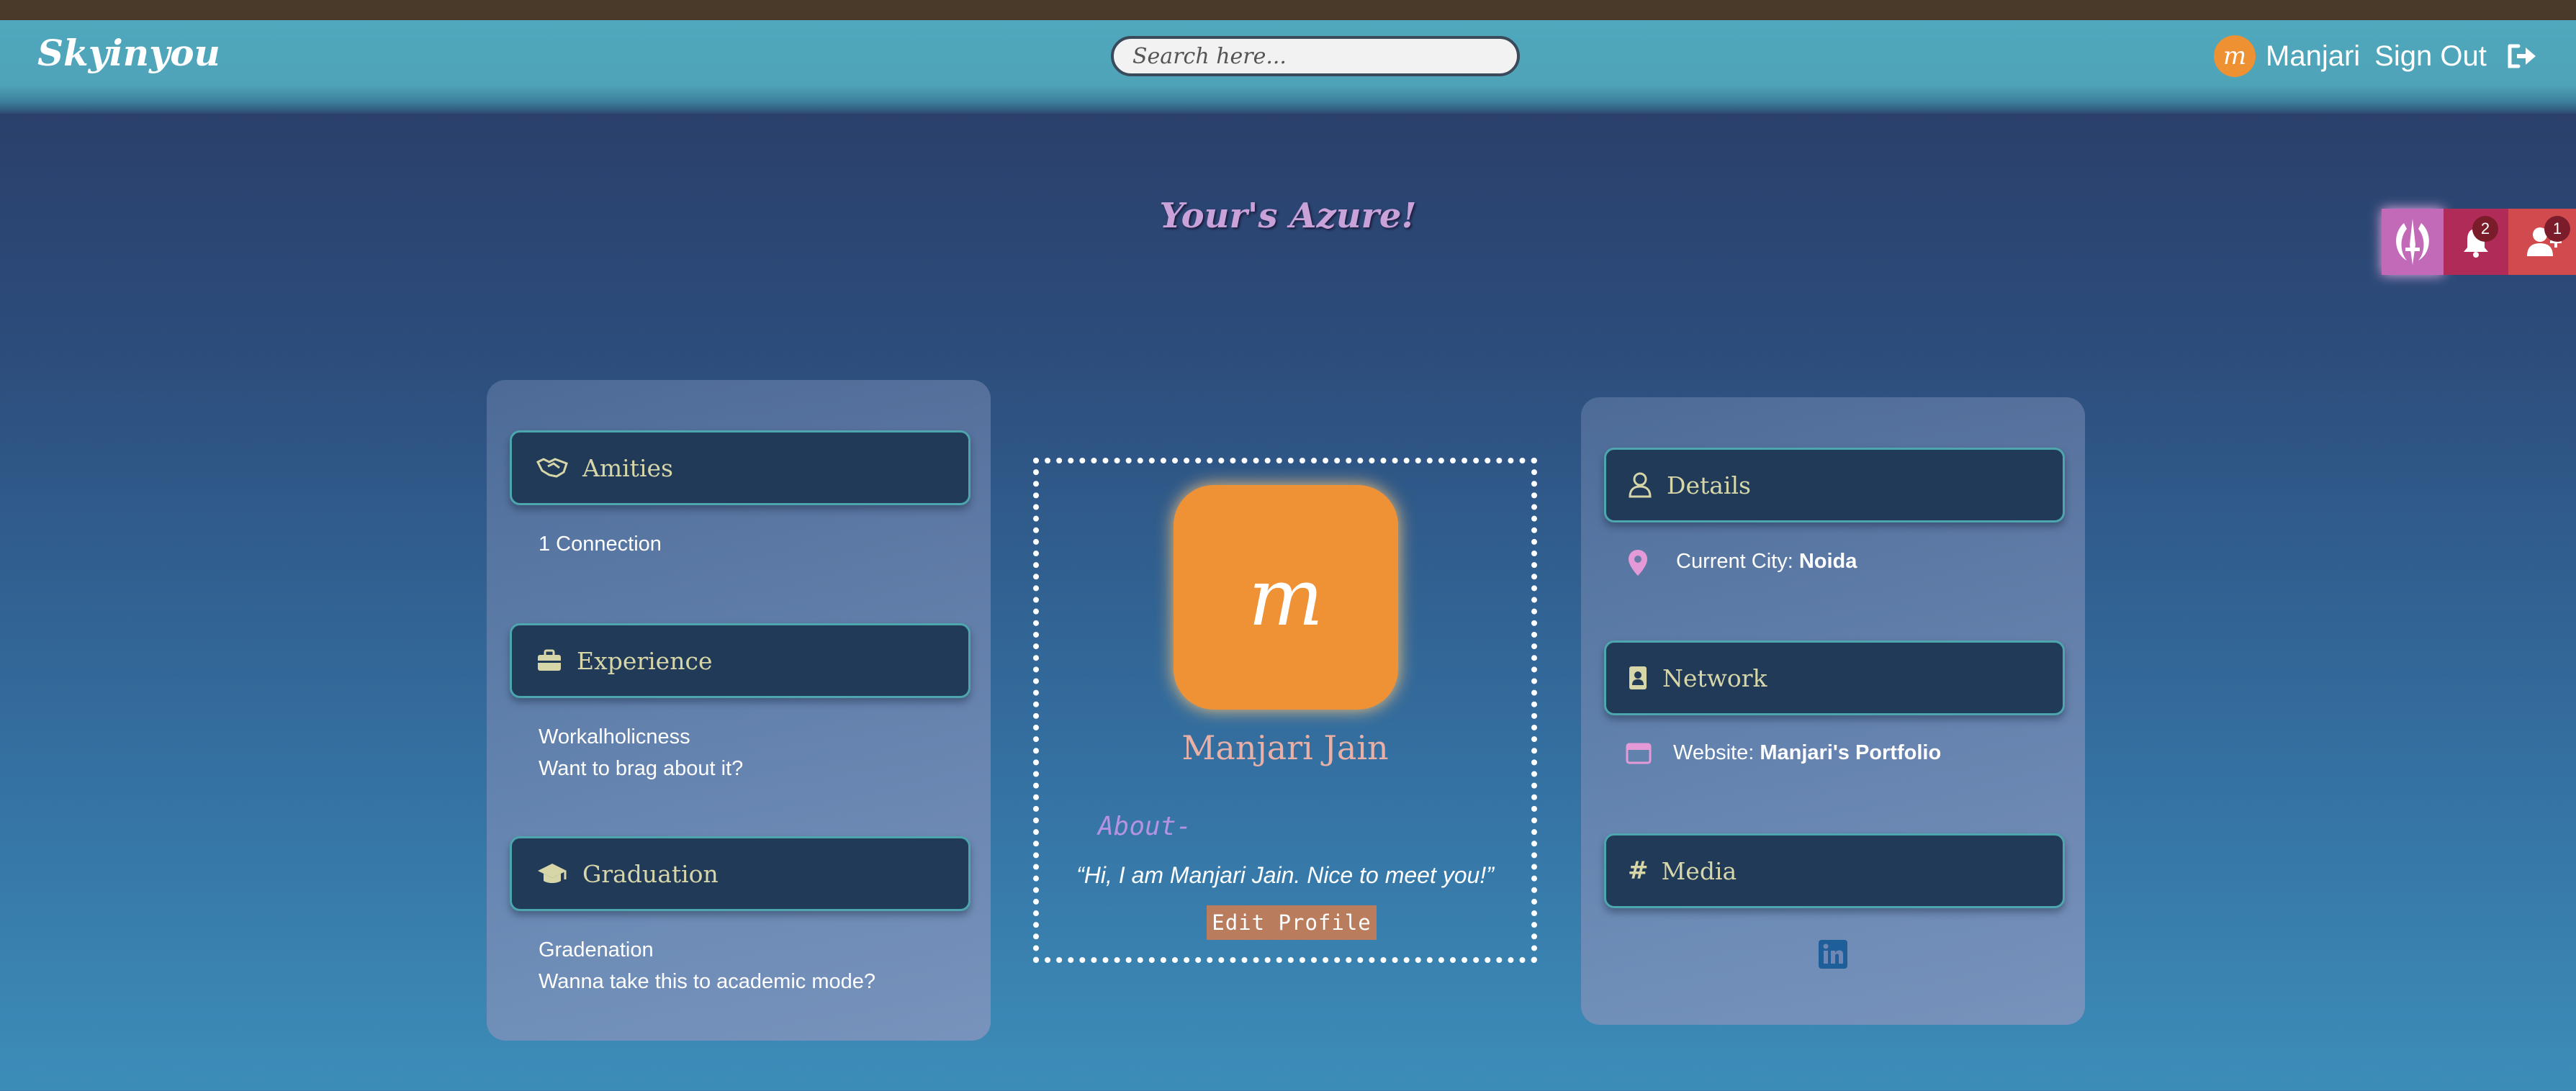 Image resolution: width=2576 pixels, height=1091 pixels. Describe the element at coordinates (1638, 870) in the screenshot. I see `hashtag-icon: #` at that location.